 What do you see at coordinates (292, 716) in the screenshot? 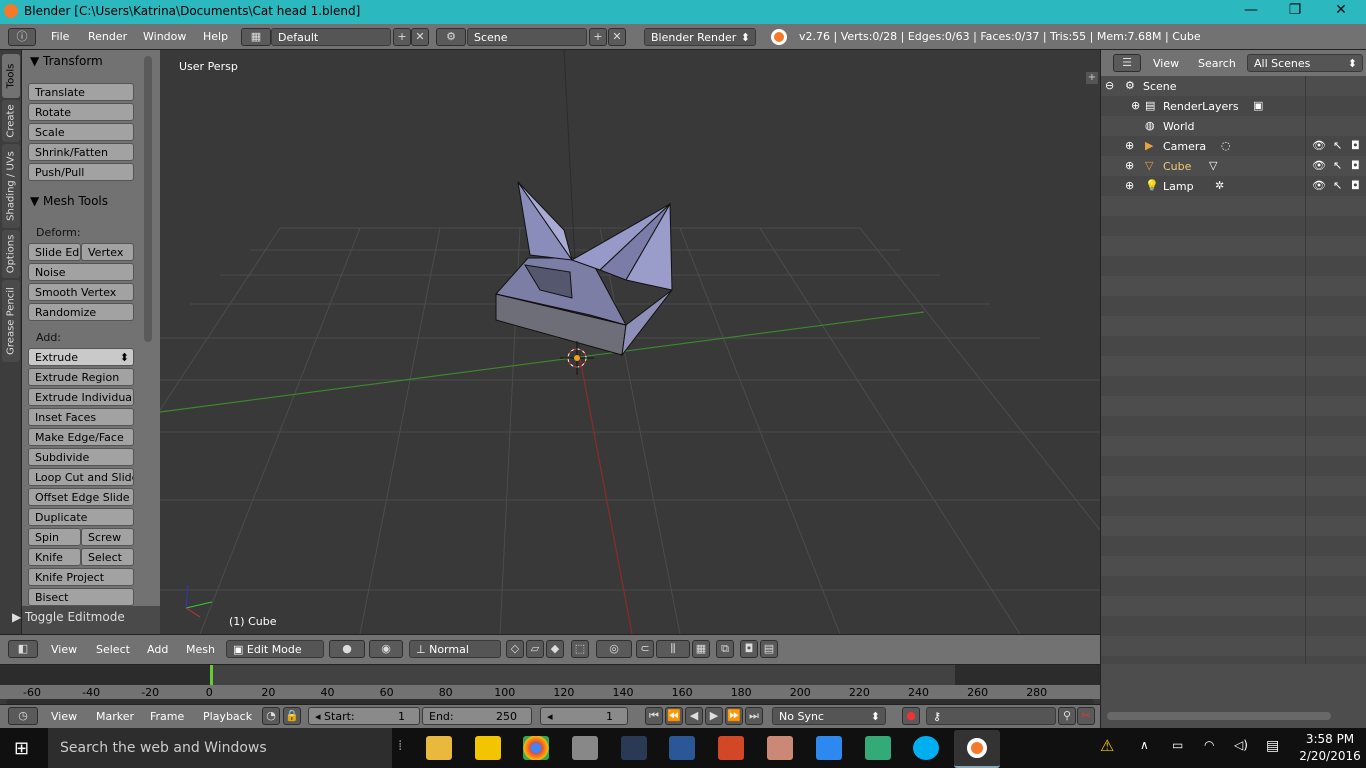
I see `lock-icon: 🔒` at bounding box center [292, 716].